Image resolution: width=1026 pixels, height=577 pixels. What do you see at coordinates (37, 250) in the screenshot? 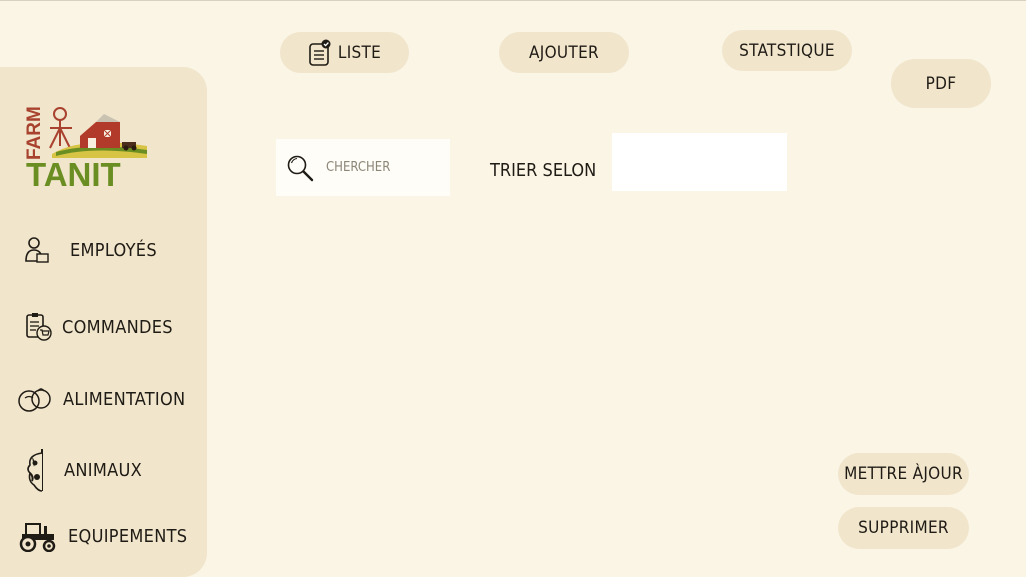
I see `employee-icon` at bounding box center [37, 250].